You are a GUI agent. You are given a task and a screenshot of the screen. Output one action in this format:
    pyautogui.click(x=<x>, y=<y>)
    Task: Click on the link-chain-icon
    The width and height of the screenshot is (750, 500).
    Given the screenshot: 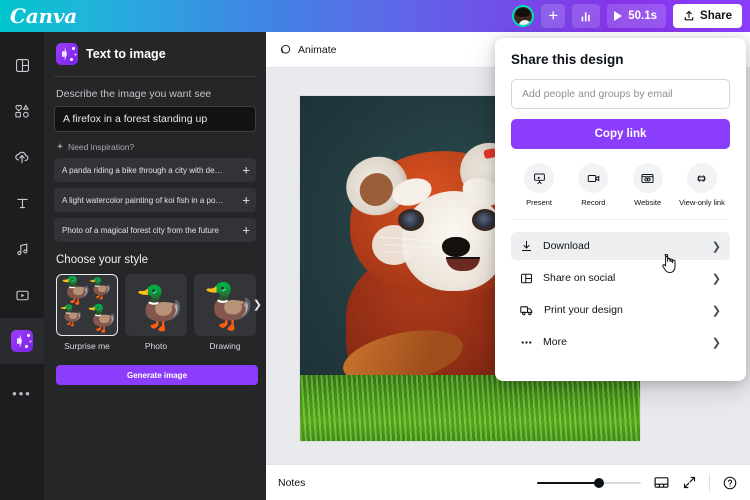 What is the action you would take?
    pyautogui.click(x=701, y=178)
    